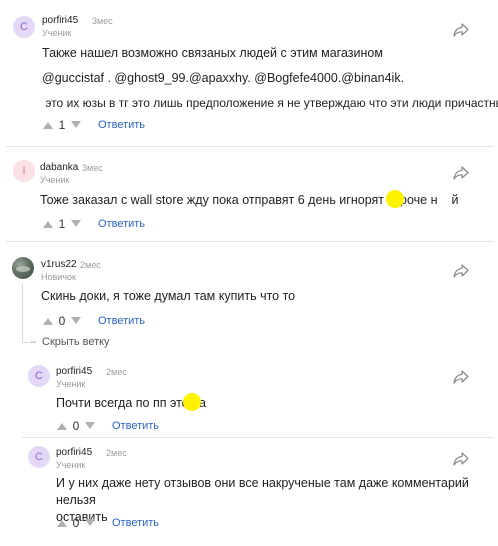 Image resolution: width=498 pixels, height=546 pixels. I want to click on collapse-thread-button: – Скрыть ветку, so click(70, 342).